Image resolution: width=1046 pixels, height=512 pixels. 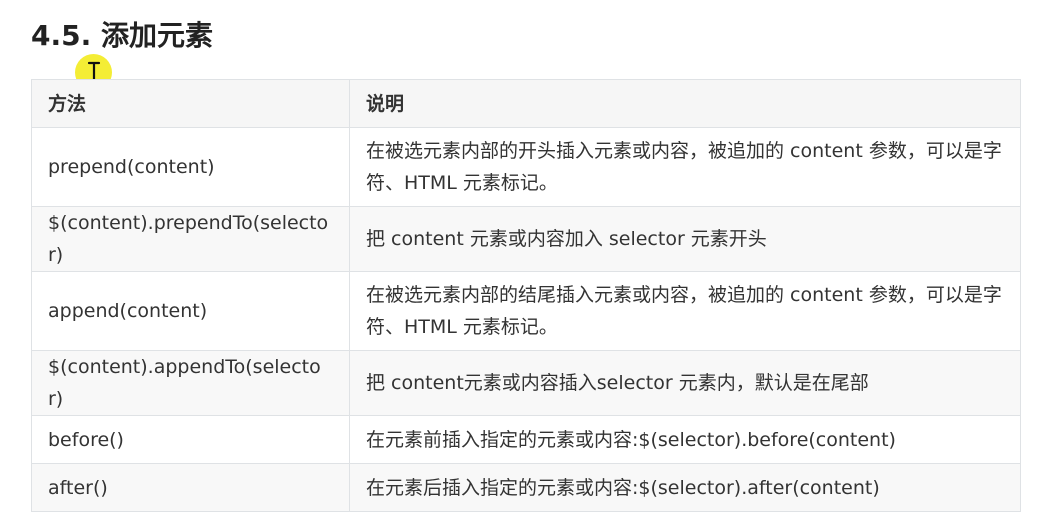 What do you see at coordinates (685, 103) in the screenshot?
I see `column-header-description: 说明` at bounding box center [685, 103].